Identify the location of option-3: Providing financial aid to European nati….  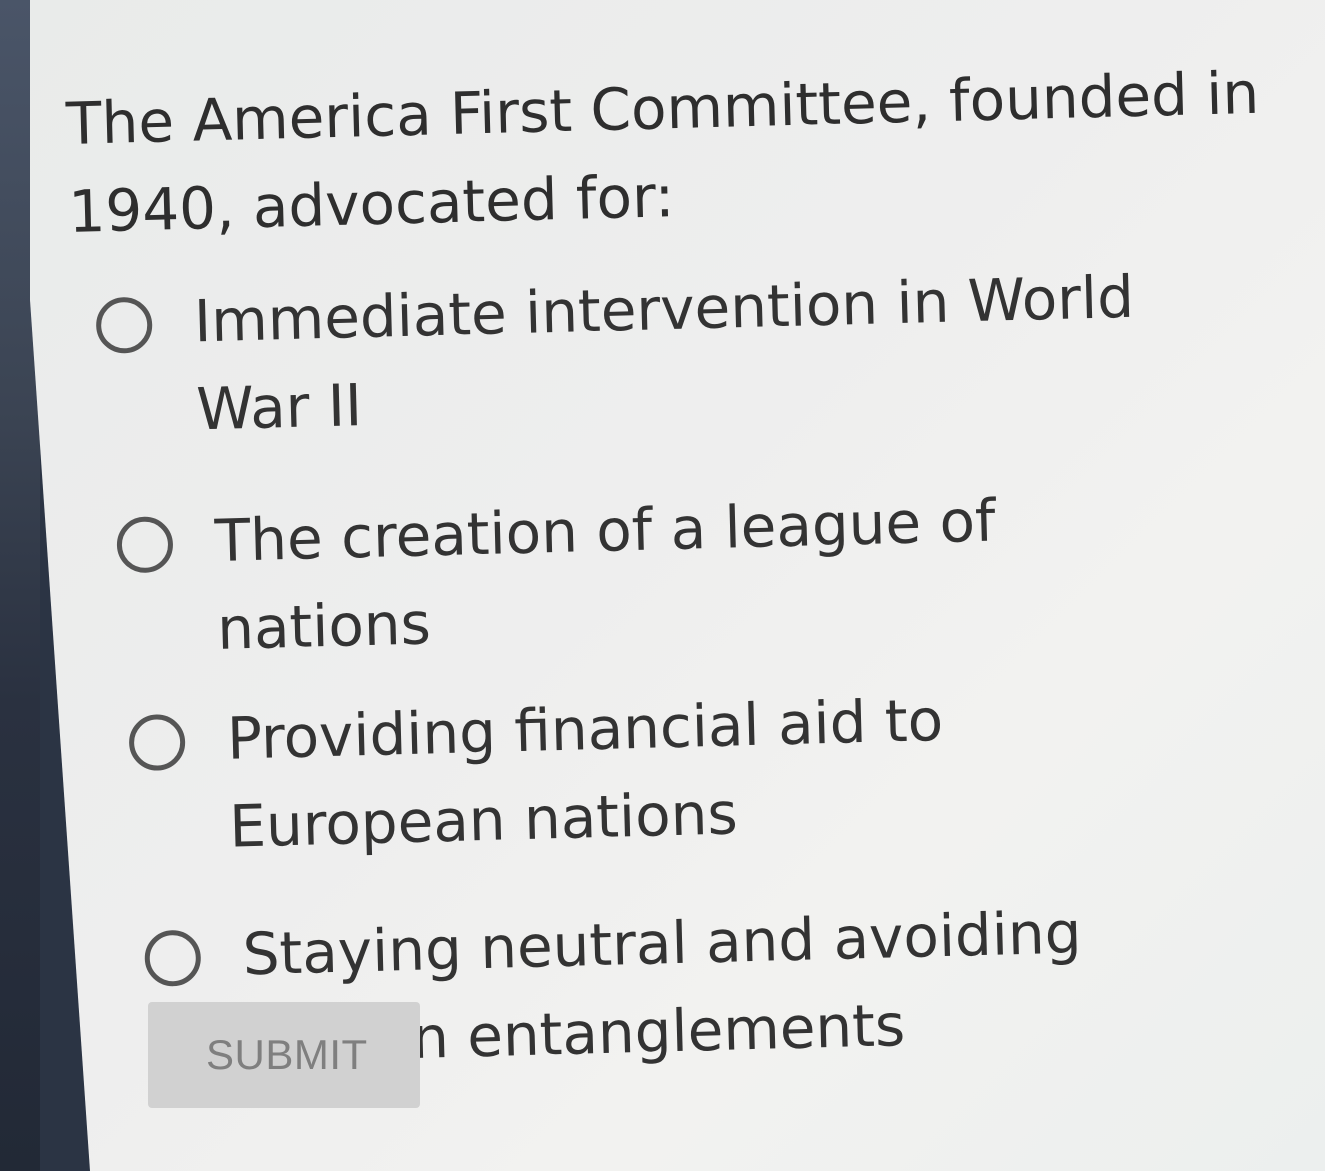
(679, 771).